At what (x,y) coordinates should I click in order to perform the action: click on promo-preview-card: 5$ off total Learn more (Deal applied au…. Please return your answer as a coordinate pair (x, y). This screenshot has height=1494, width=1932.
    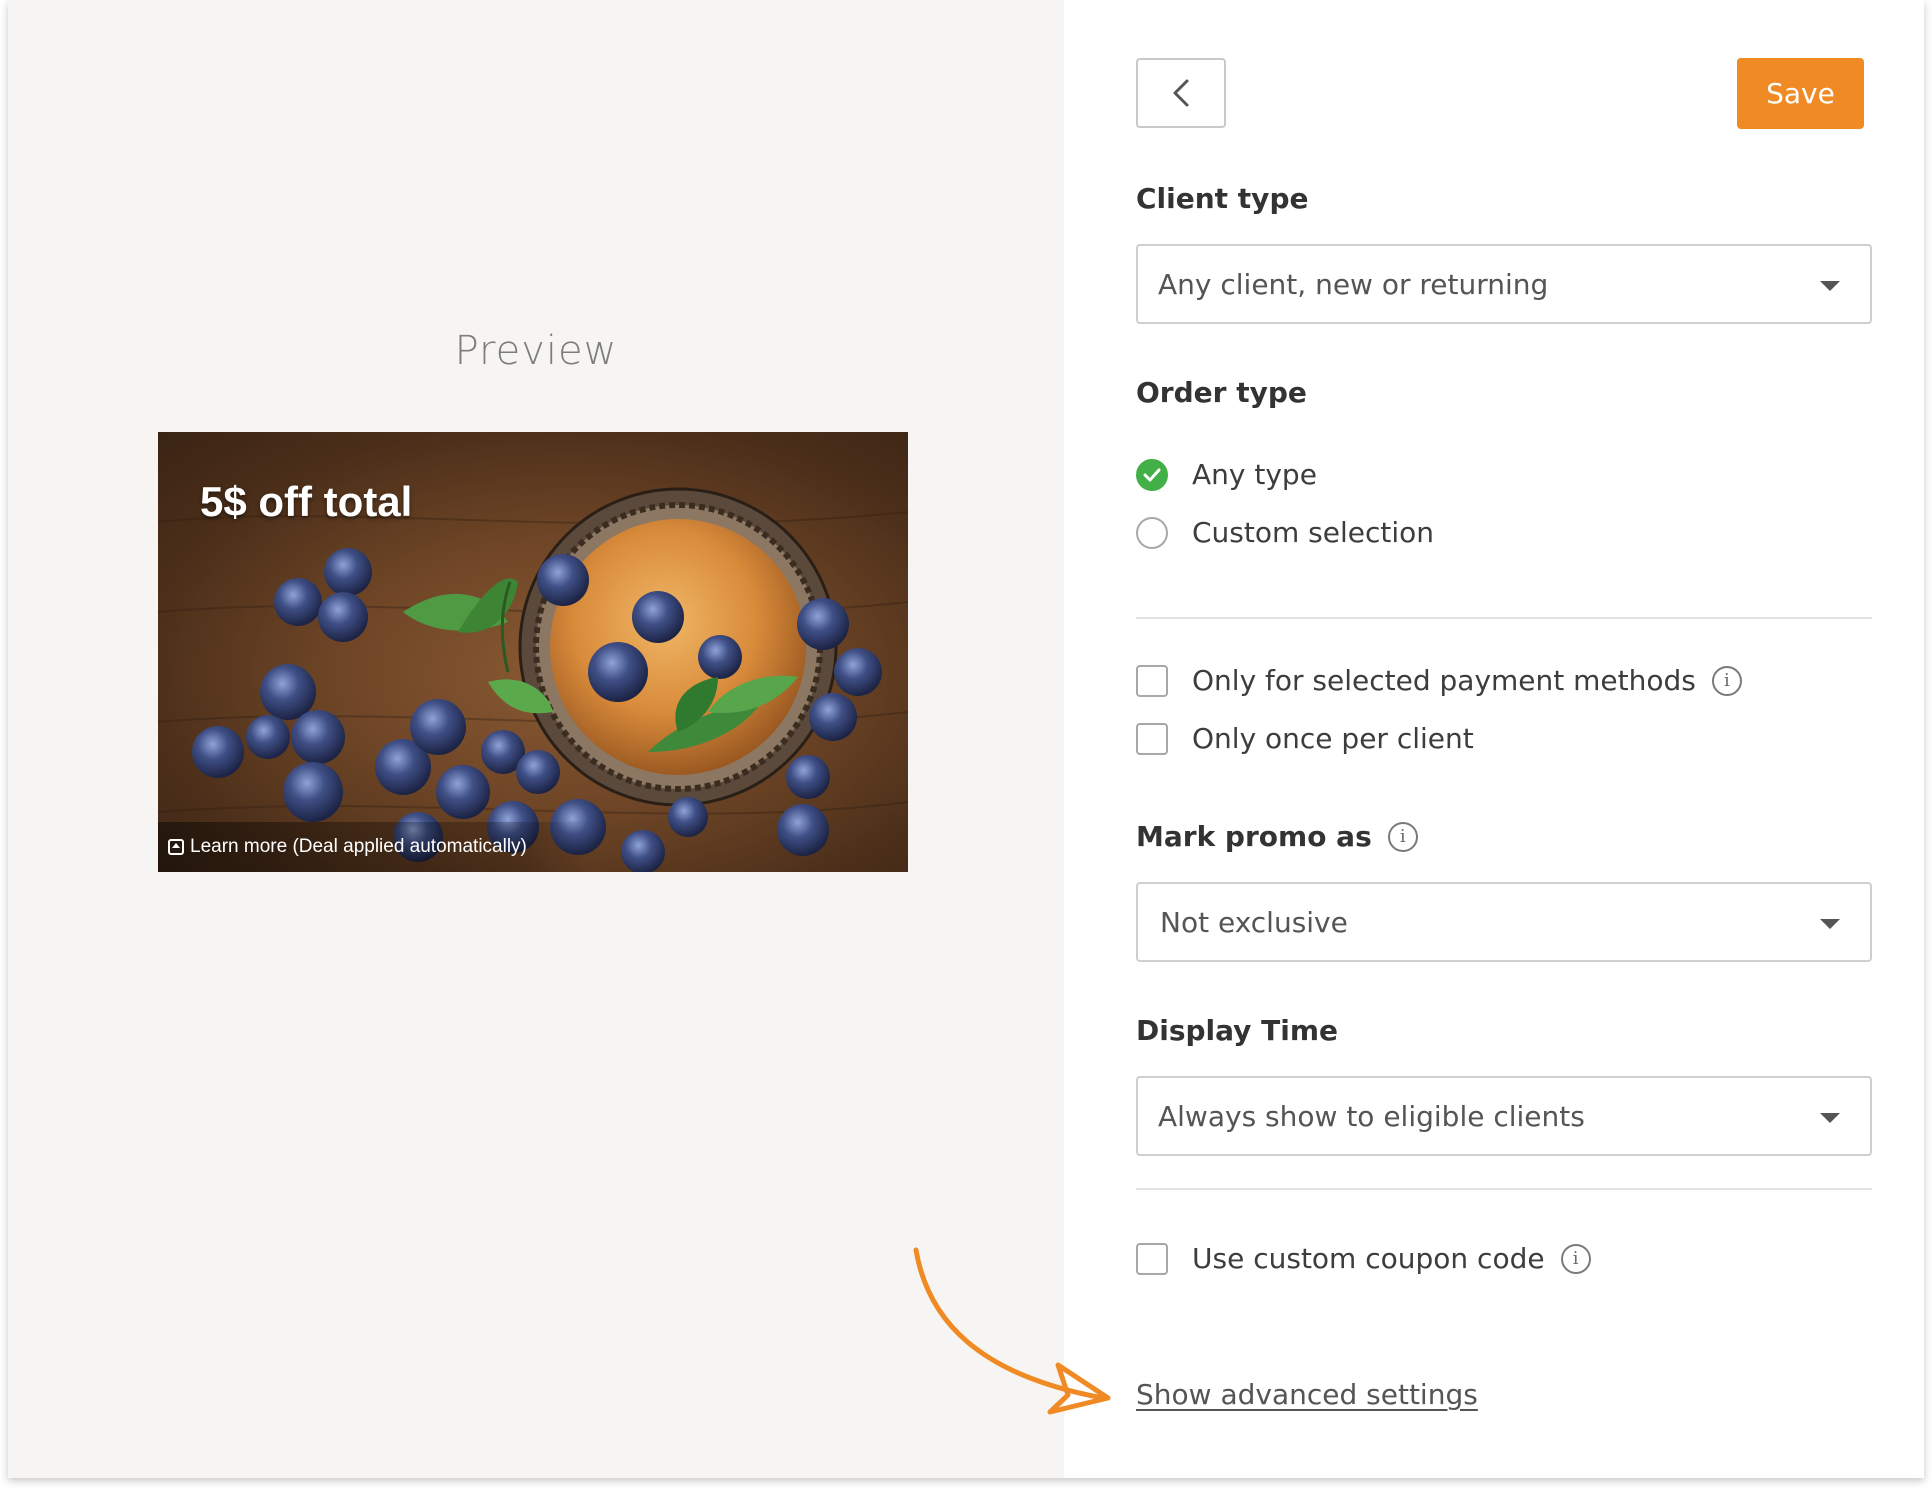
    Looking at the image, I should click on (533, 652).